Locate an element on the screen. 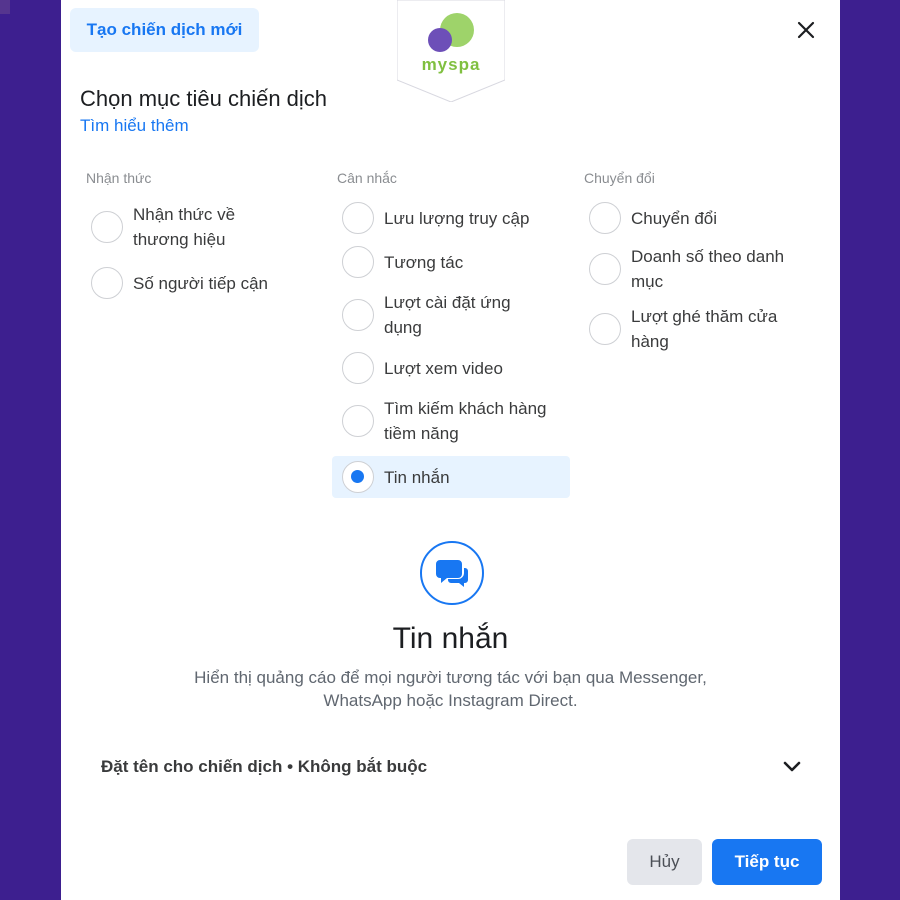 The height and width of the screenshot is (900, 900). objective-option-store-visits: Lượt ghé thăm cửa hàng is located at coordinates (699, 329).